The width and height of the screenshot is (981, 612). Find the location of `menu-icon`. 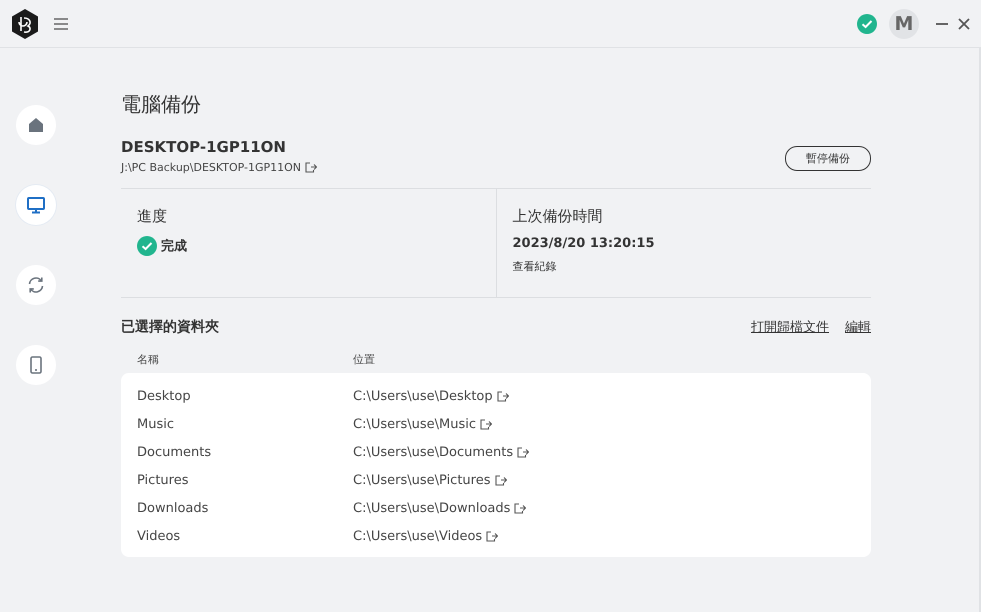

menu-icon is located at coordinates (61, 24).